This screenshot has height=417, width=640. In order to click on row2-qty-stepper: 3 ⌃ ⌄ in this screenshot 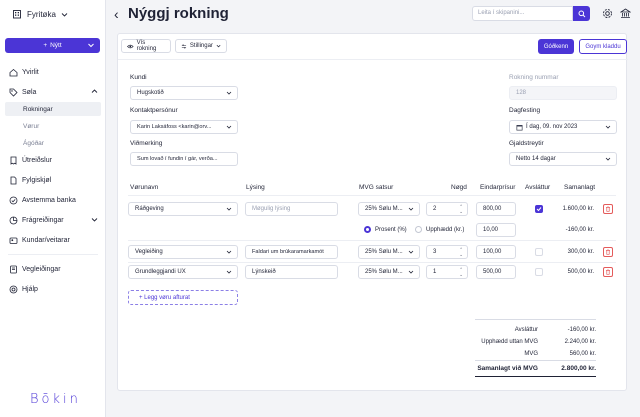, I will do `click(447, 252)`.